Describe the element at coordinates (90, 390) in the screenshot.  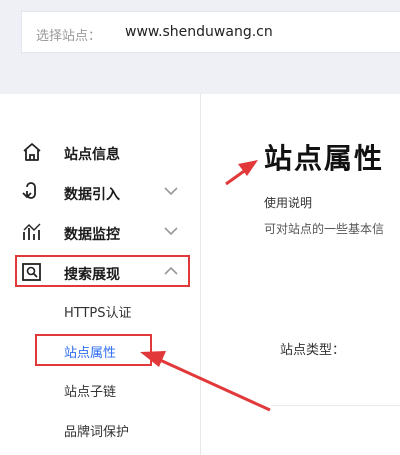
I see `subnav-item-site-sublinks: 站点子链` at that location.